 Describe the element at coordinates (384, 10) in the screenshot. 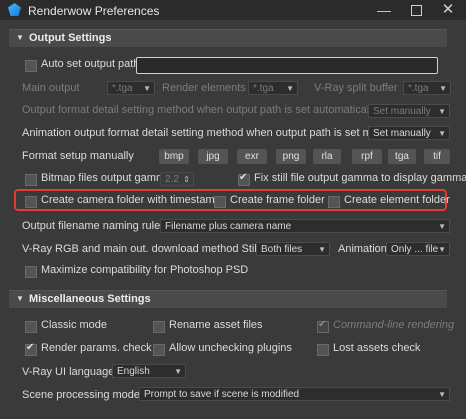

I see `minimize-button: —` at that location.